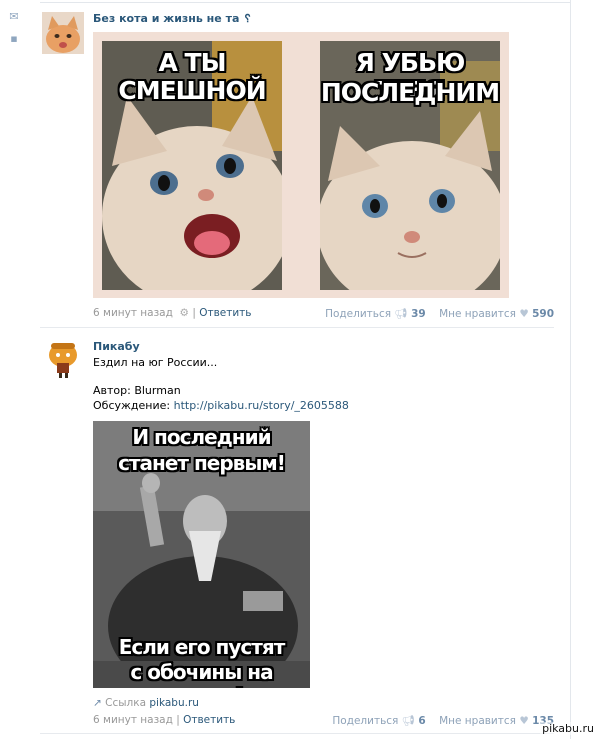 Image resolution: width=600 pixels, height=739 pixels. What do you see at coordinates (97, 703) in the screenshot?
I see `link-arrow-icon: ↗` at bounding box center [97, 703].